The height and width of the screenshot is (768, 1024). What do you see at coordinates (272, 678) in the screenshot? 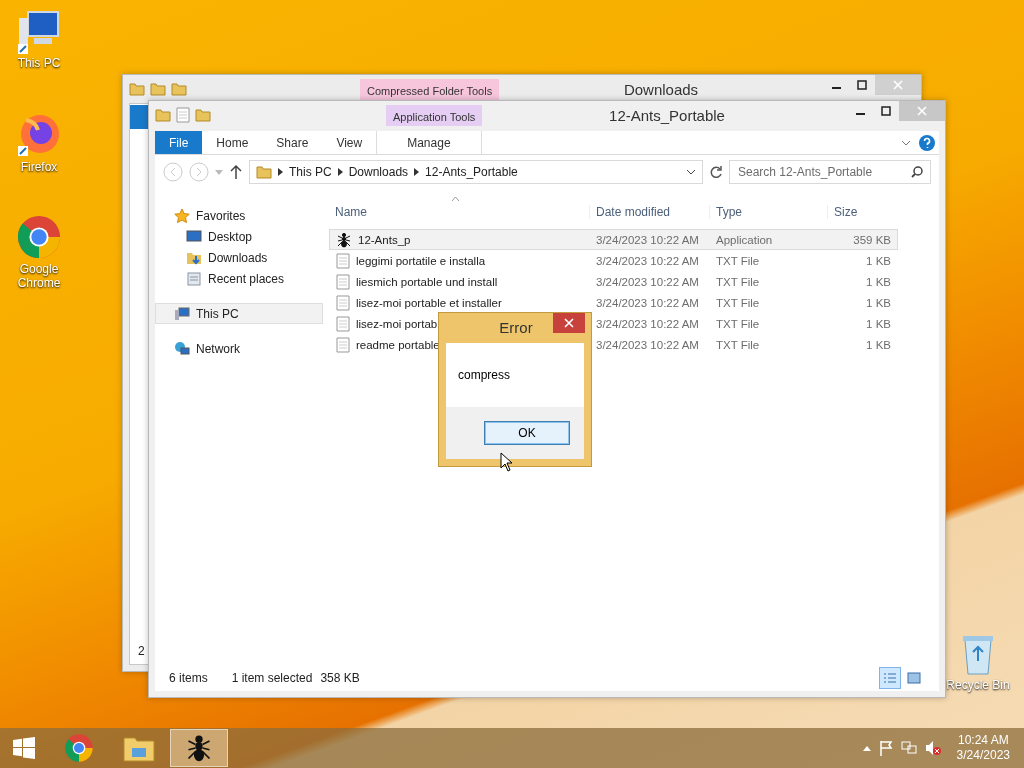
I see `selection-status: 1 item selected` at bounding box center [272, 678].